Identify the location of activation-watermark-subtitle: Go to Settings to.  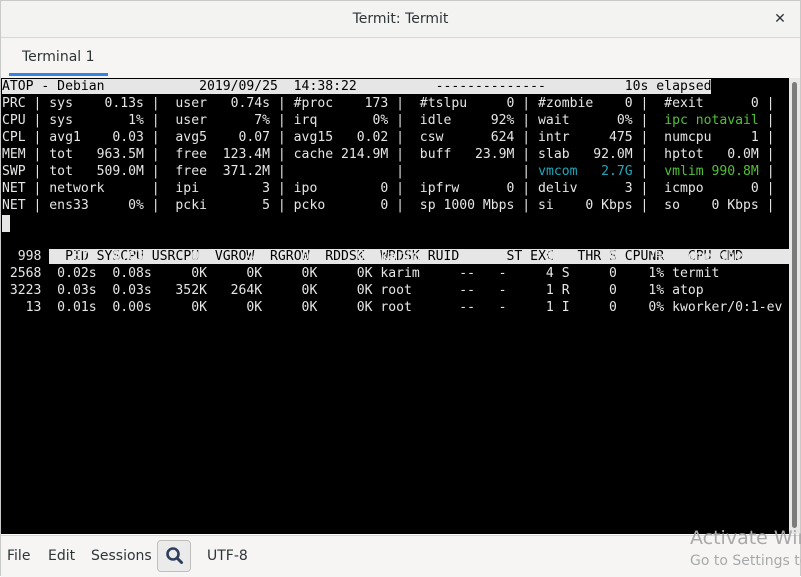
(745, 561).